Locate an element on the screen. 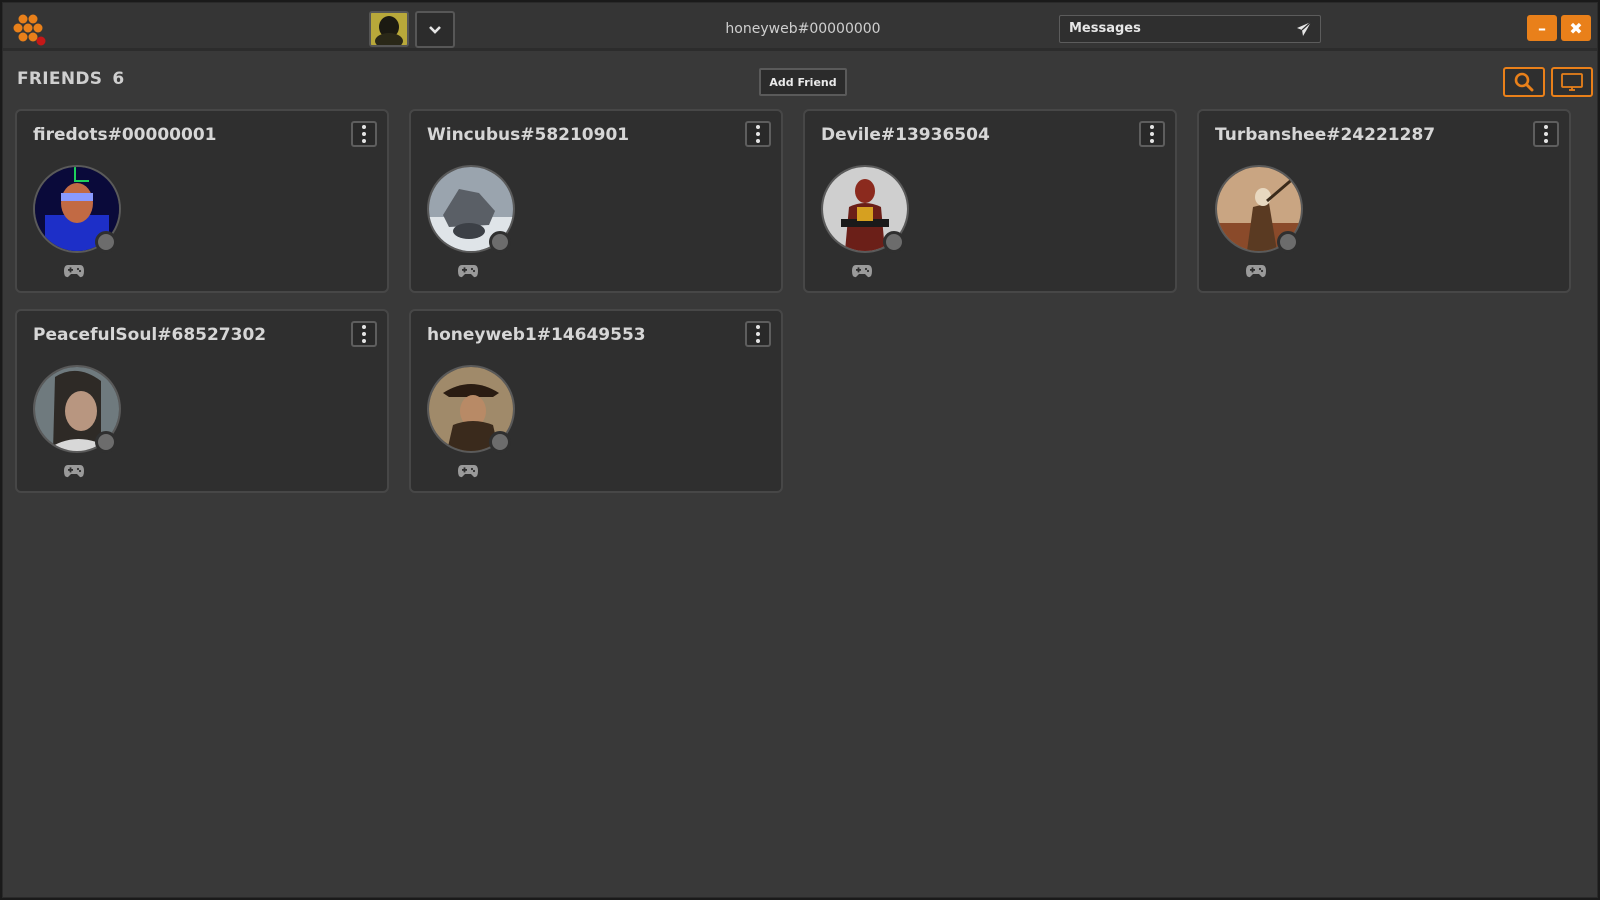 The width and height of the screenshot is (1600, 900). profile-avatar is located at coordinates (389, 29).